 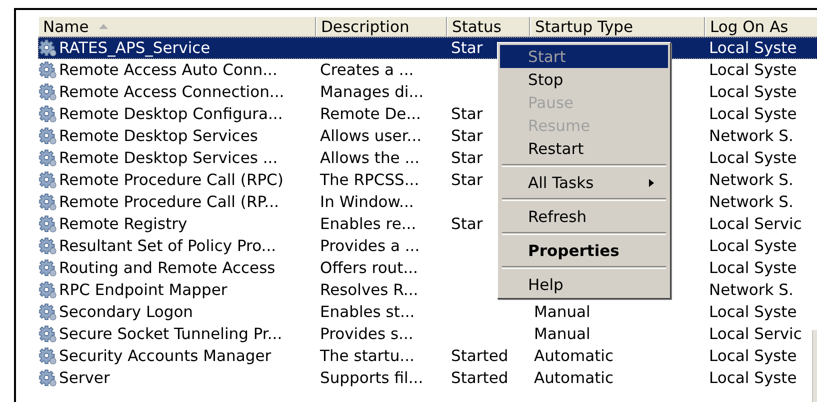 What do you see at coordinates (167, 268) in the screenshot?
I see `service-name: Routing and Remote Access` at bounding box center [167, 268].